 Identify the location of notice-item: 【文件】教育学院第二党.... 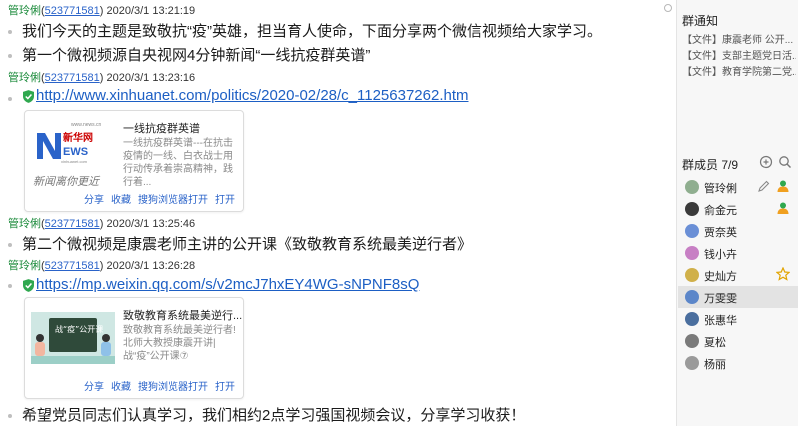
(739, 70).